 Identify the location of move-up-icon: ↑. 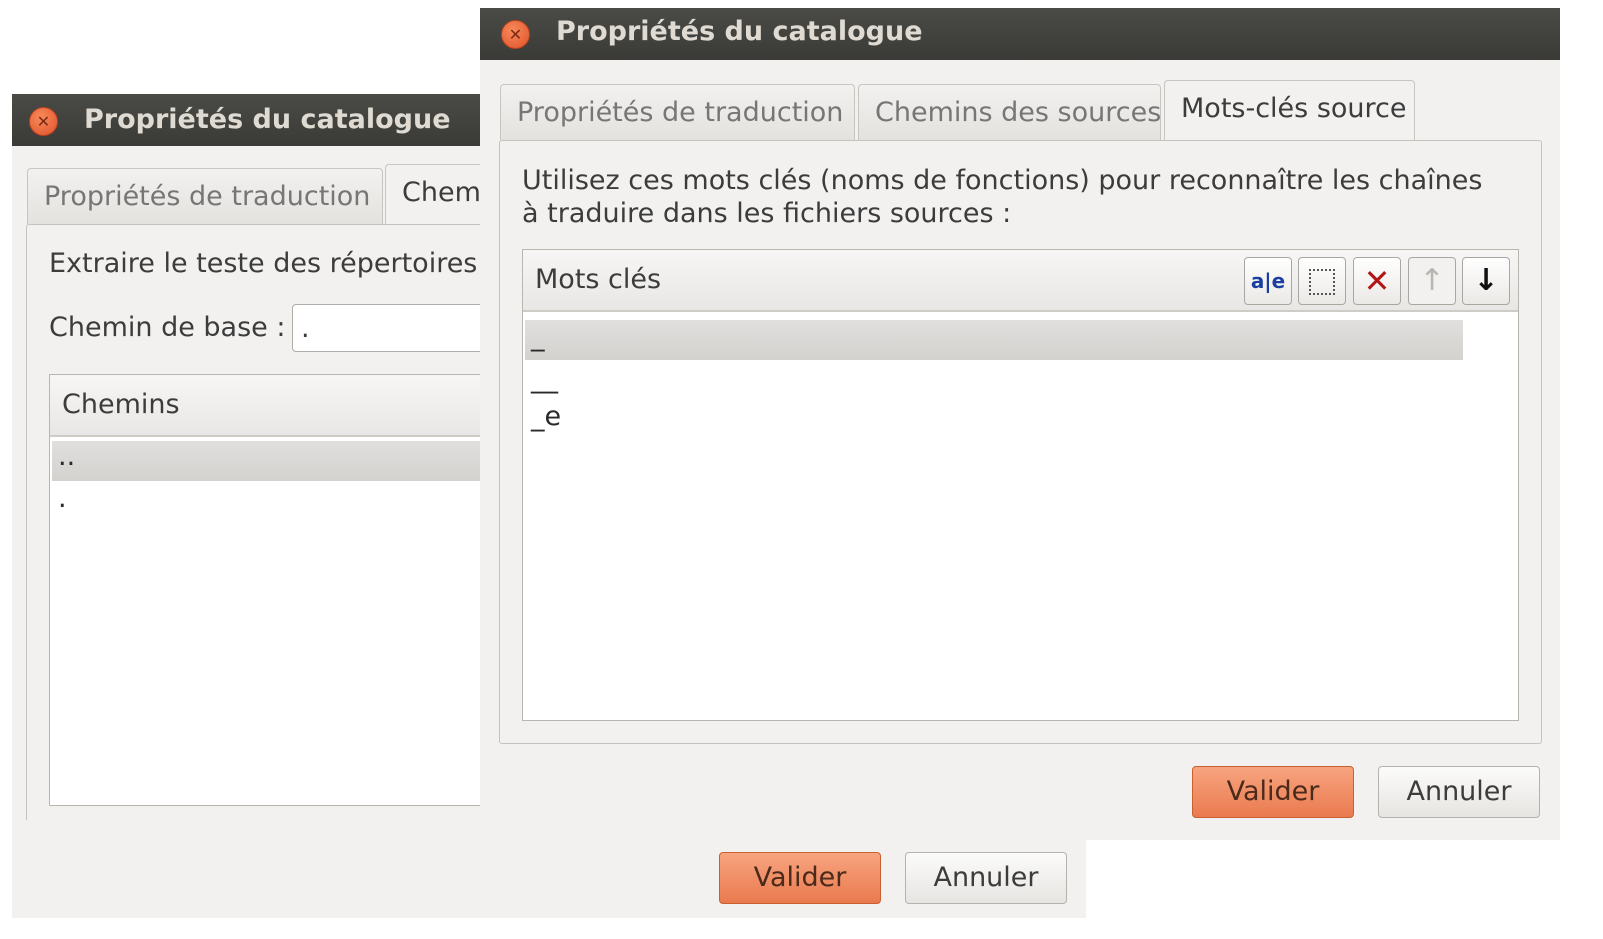
(1432, 281).